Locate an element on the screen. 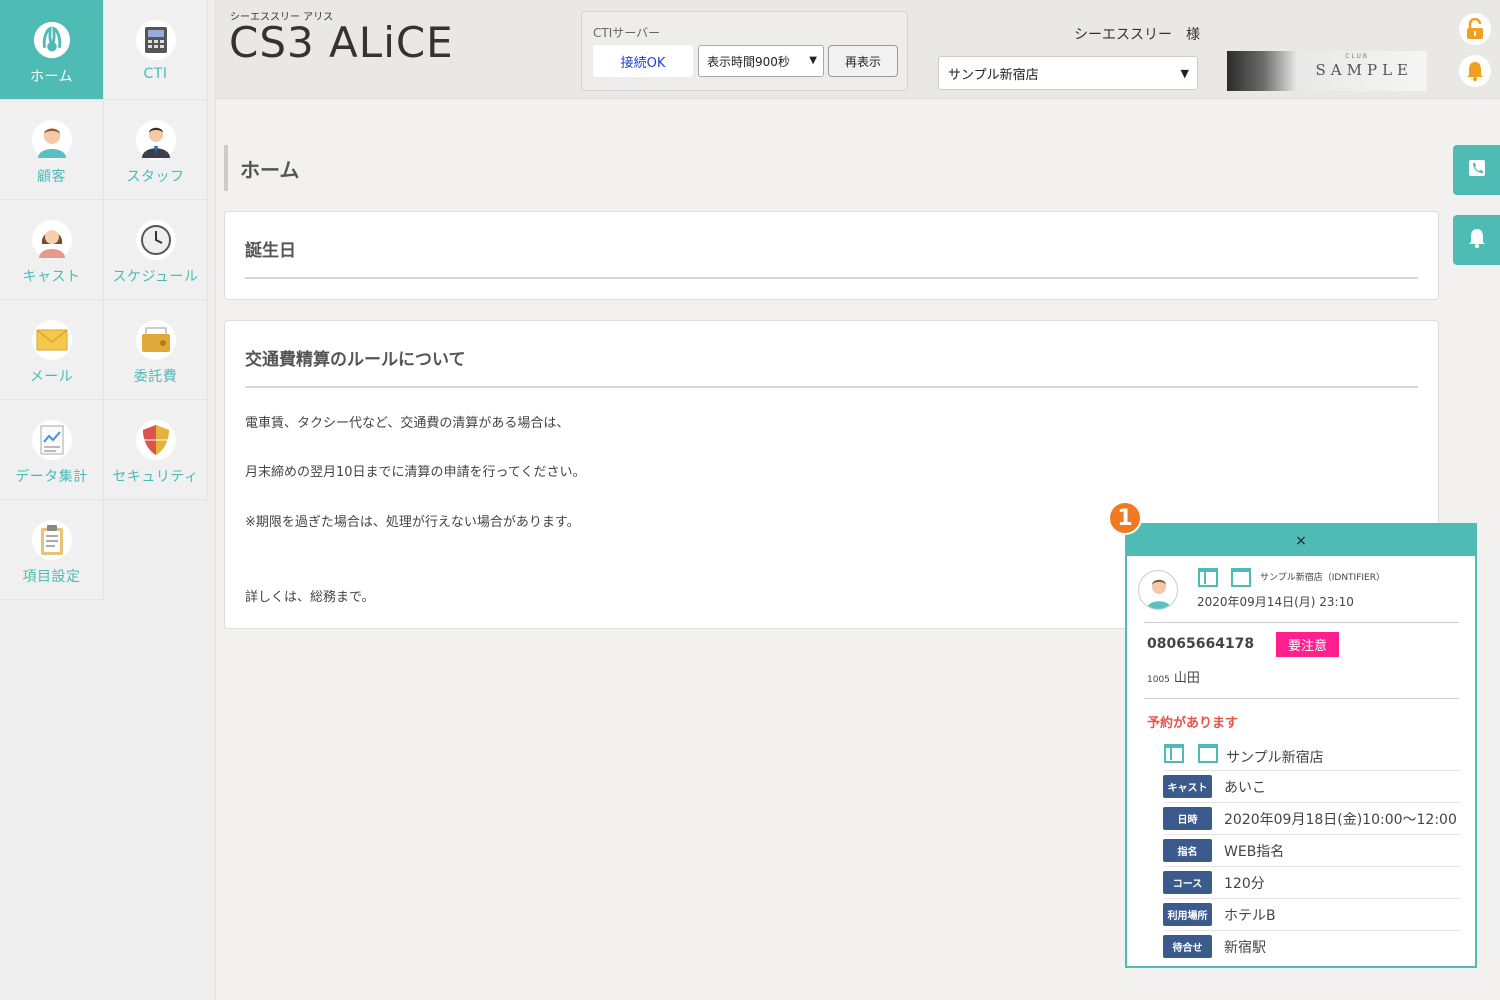 Image resolution: width=1500 pixels, height=1000 pixels. avatar is located at coordinates (1158, 590).